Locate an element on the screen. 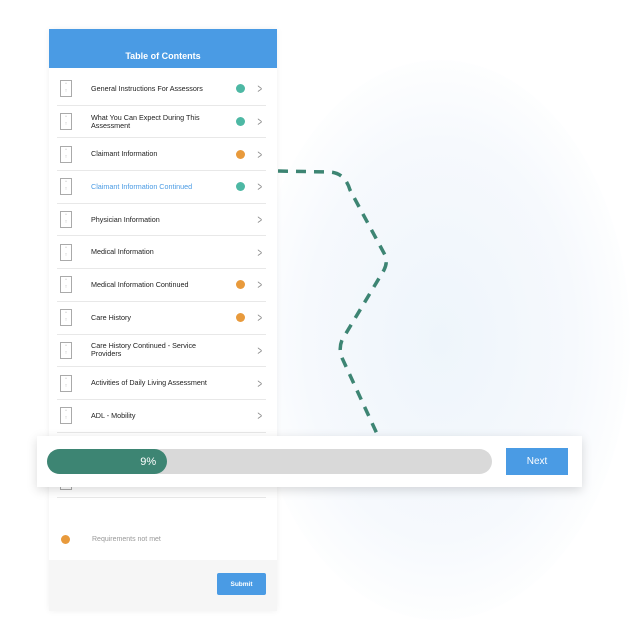 The image size is (640, 640). next-button: Next is located at coordinates (537, 461).